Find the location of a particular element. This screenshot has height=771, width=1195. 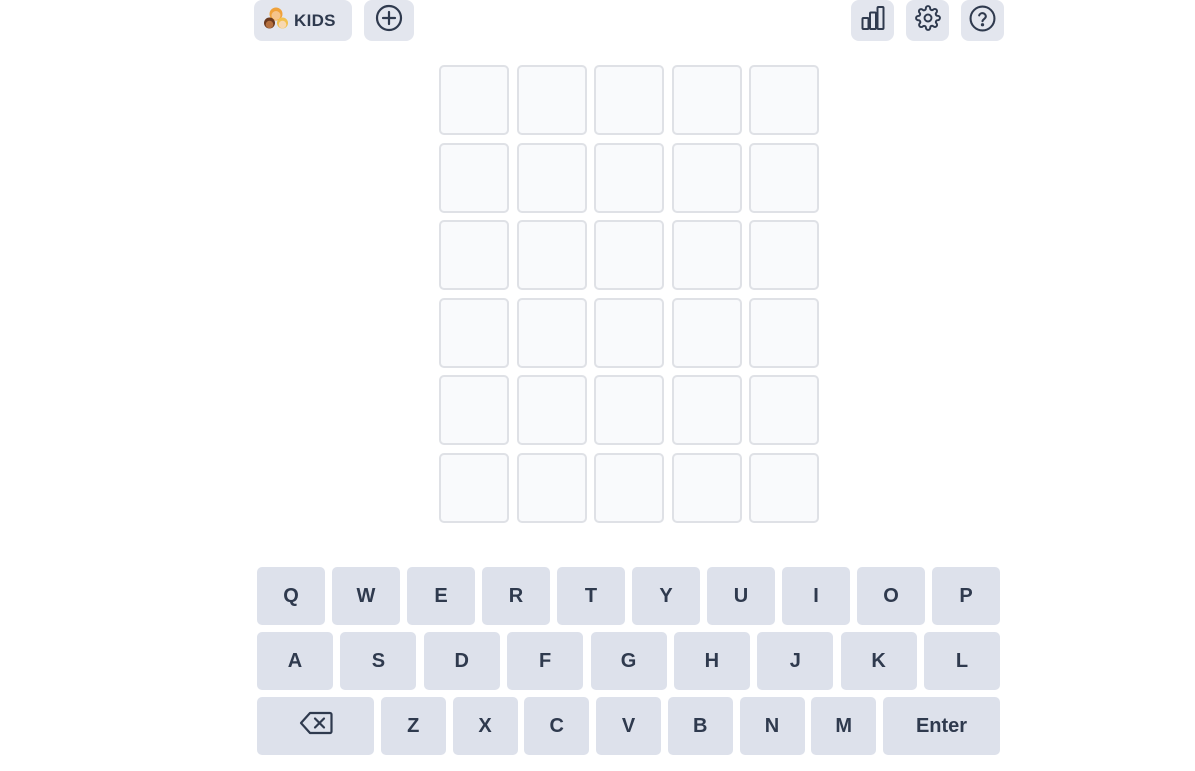

keyboard-row-3: Z X C V B N M Enter is located at coordinates (628, 726).